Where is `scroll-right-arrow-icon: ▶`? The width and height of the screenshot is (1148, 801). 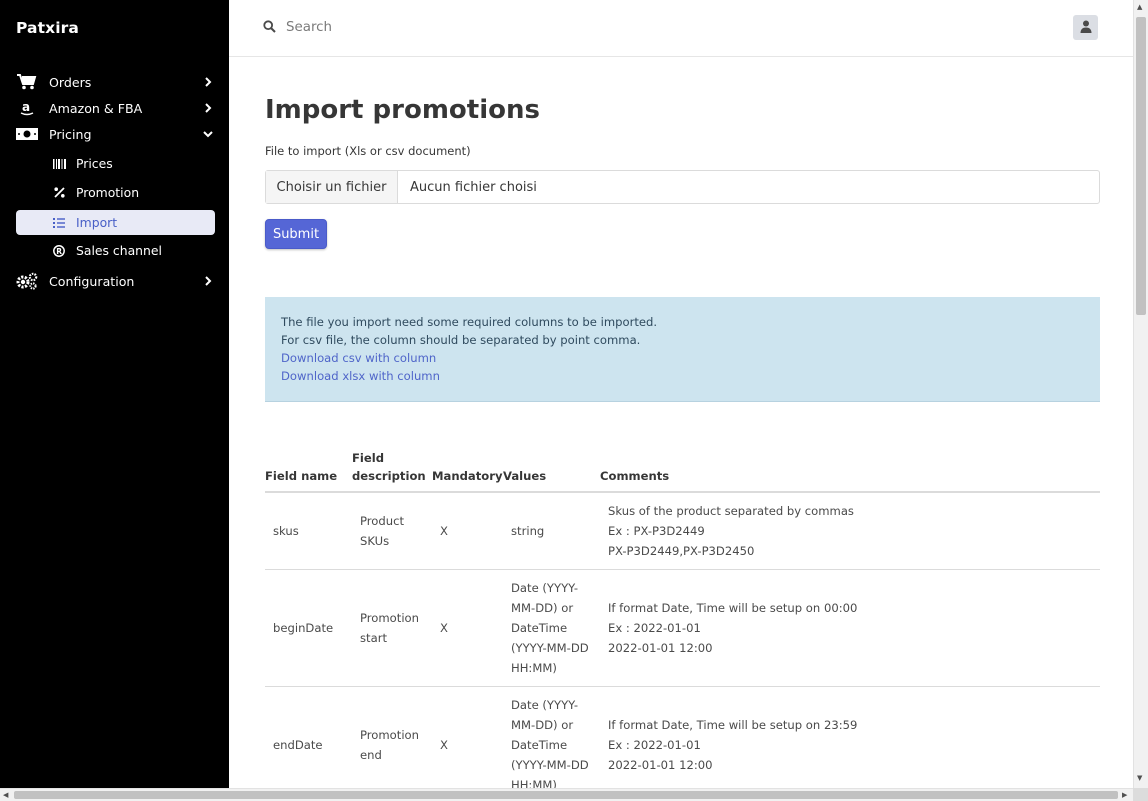 scroll-right-arrow-icon: ▶ is located at coordinates (1124, 795).